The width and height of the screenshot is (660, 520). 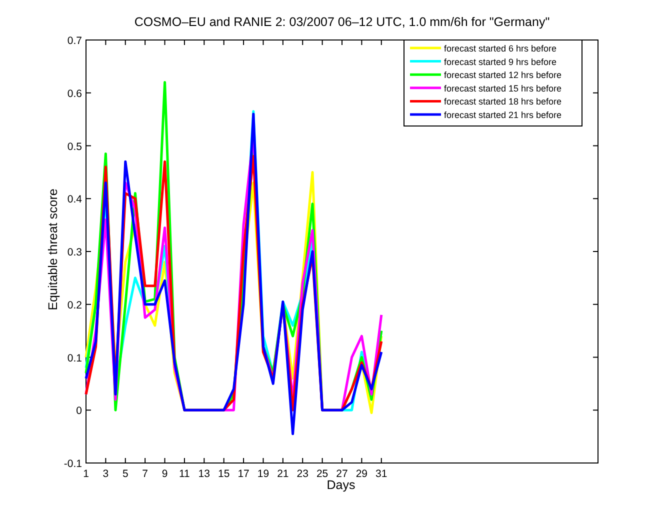 What do you see at coordinates (74, 200) in the screenshot?
I see `y-tick-label: 0.4` at bounding box center [74, 200].